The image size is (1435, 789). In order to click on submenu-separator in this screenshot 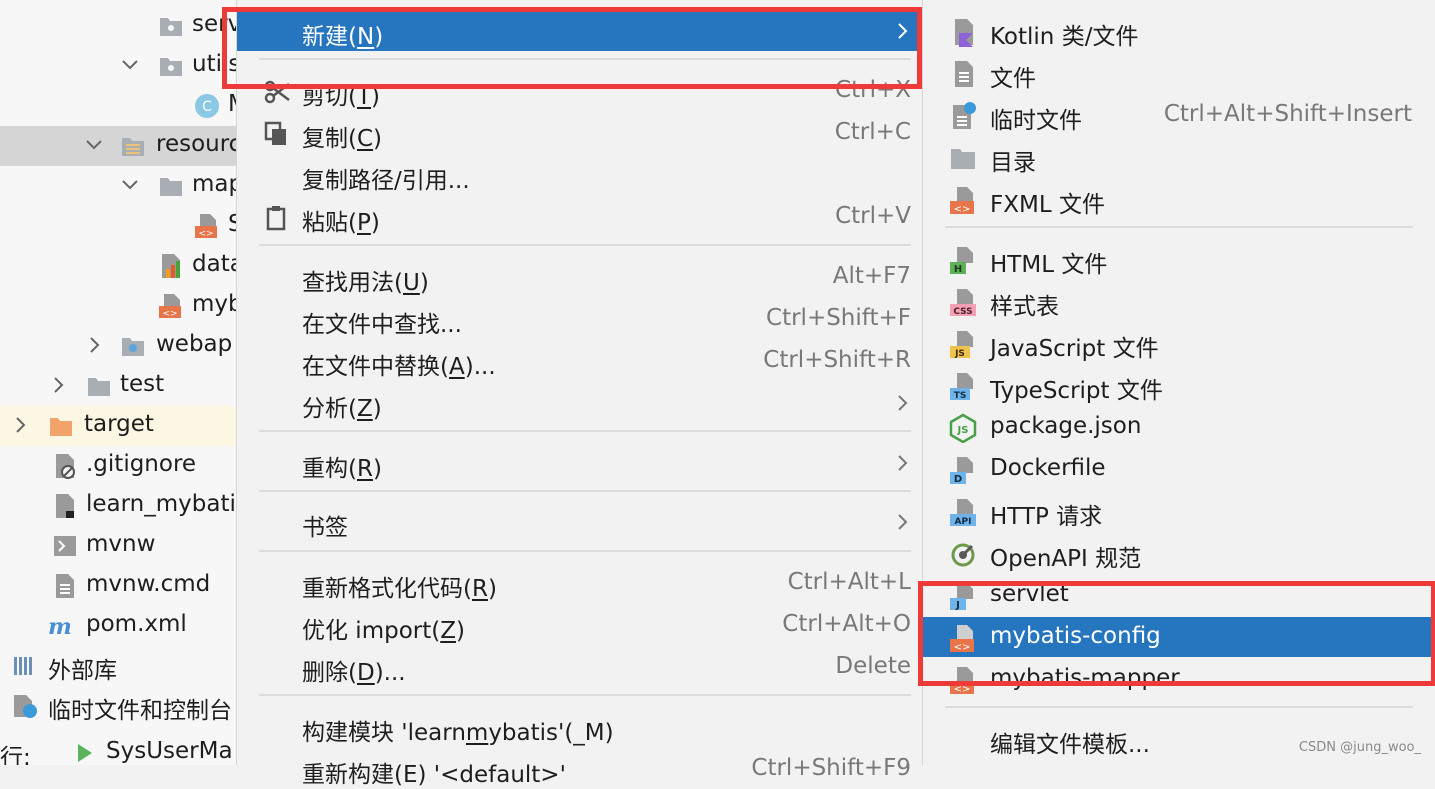, I will do `click(1179, 227)`.